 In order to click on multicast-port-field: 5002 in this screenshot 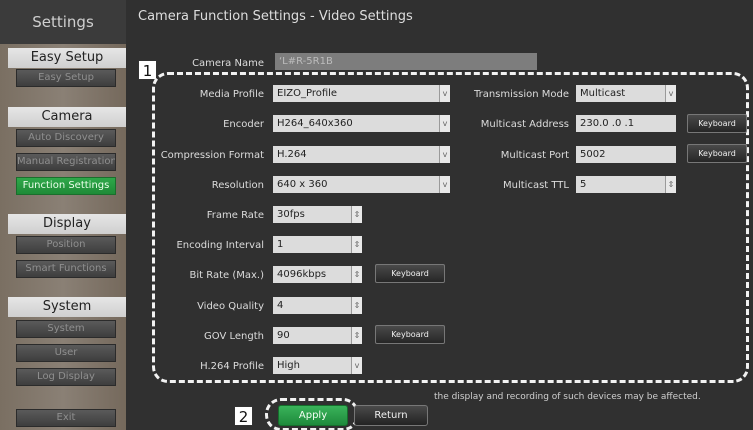, I will do `click(626, 154)`.